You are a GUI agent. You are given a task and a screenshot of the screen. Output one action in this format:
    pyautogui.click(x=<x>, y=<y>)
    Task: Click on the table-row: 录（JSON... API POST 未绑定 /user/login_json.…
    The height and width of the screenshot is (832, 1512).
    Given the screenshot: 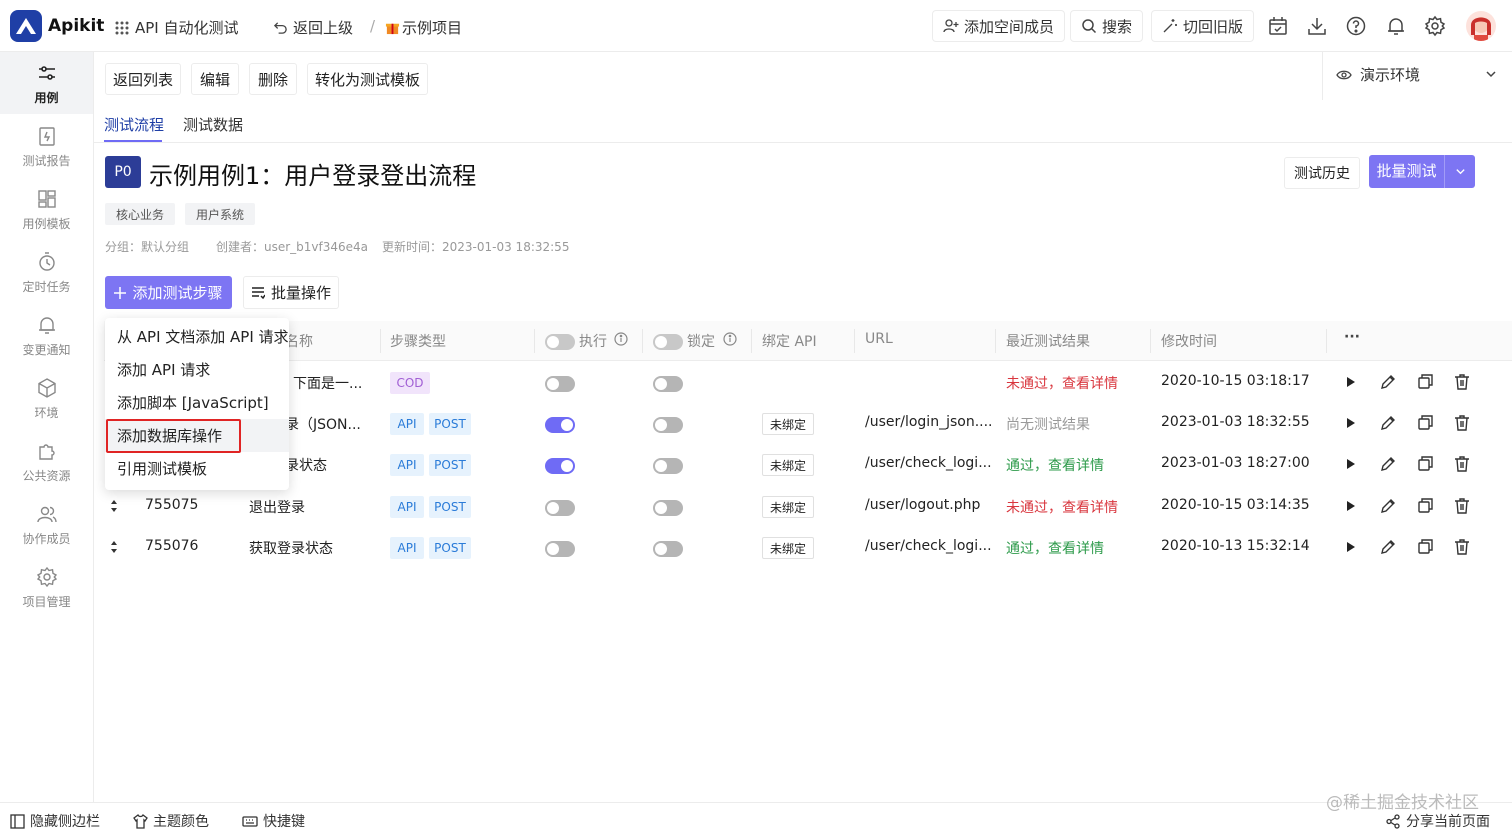 What is the action you would take?
    pyautogui.click(x=808, y=423)
    